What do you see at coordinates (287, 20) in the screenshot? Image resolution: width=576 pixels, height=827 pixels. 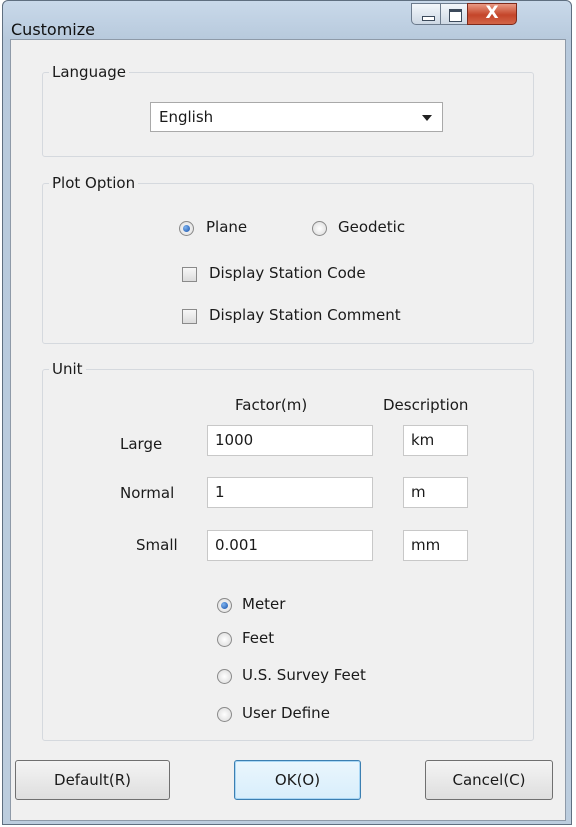 I see `title-bar: Customize X` at bounding box center [287, 20].